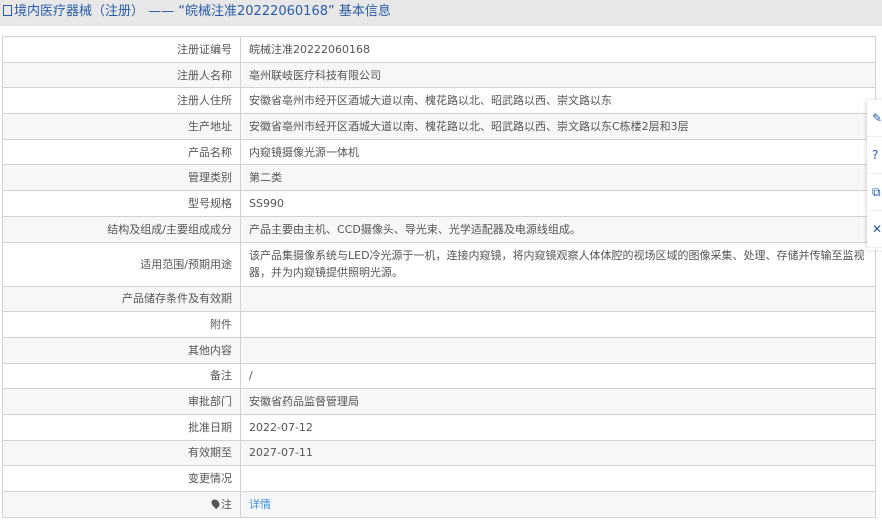 This screenshot has height=526, width=882. I want to click on table-row: 附件, so click(439, 324).